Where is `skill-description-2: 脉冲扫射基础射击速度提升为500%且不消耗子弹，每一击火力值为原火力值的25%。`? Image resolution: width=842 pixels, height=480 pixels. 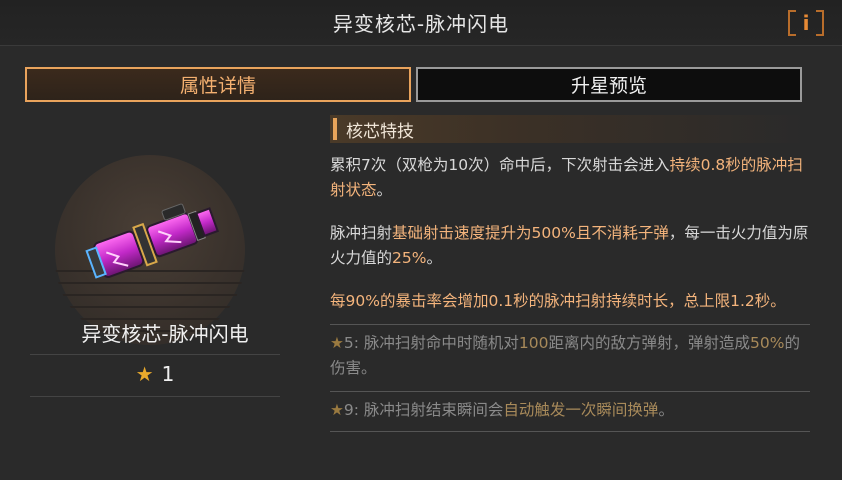 skill-description-2: 脉冲扫射基础射击速度提升为500%且不消耗子弹，每一击火力值为原火力值的25%。 is located at coordinates (570, 246).